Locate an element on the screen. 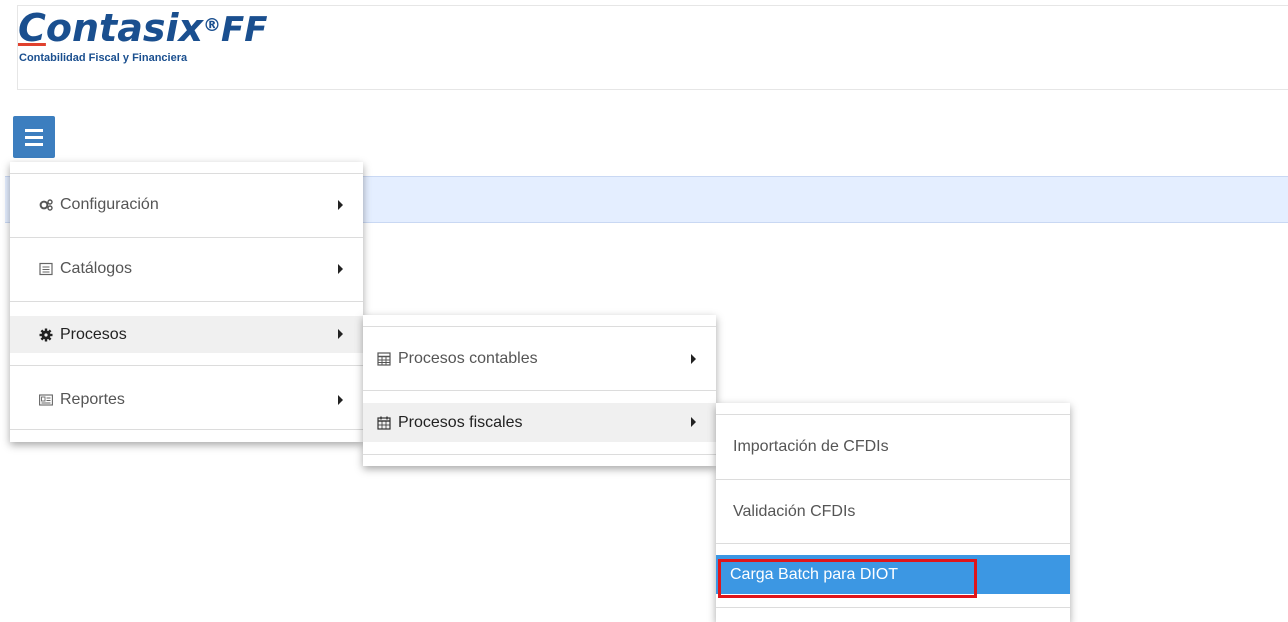 Image resolution: width=1288 pixels, height=622 pixels. menu-item-label: Reportes is located at coordinates (92, 399).